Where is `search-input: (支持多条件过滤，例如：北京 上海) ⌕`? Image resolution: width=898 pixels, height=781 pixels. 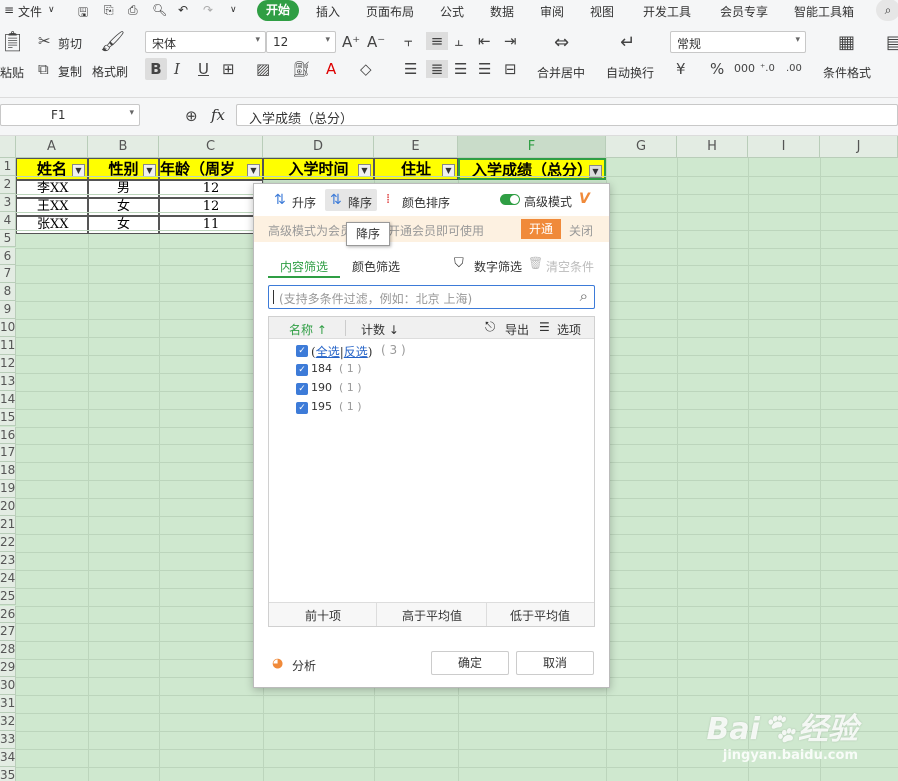
search-input: (支持多条件过滤，例如：北京 上海) ⌕ is located at coordinates (431, 297).